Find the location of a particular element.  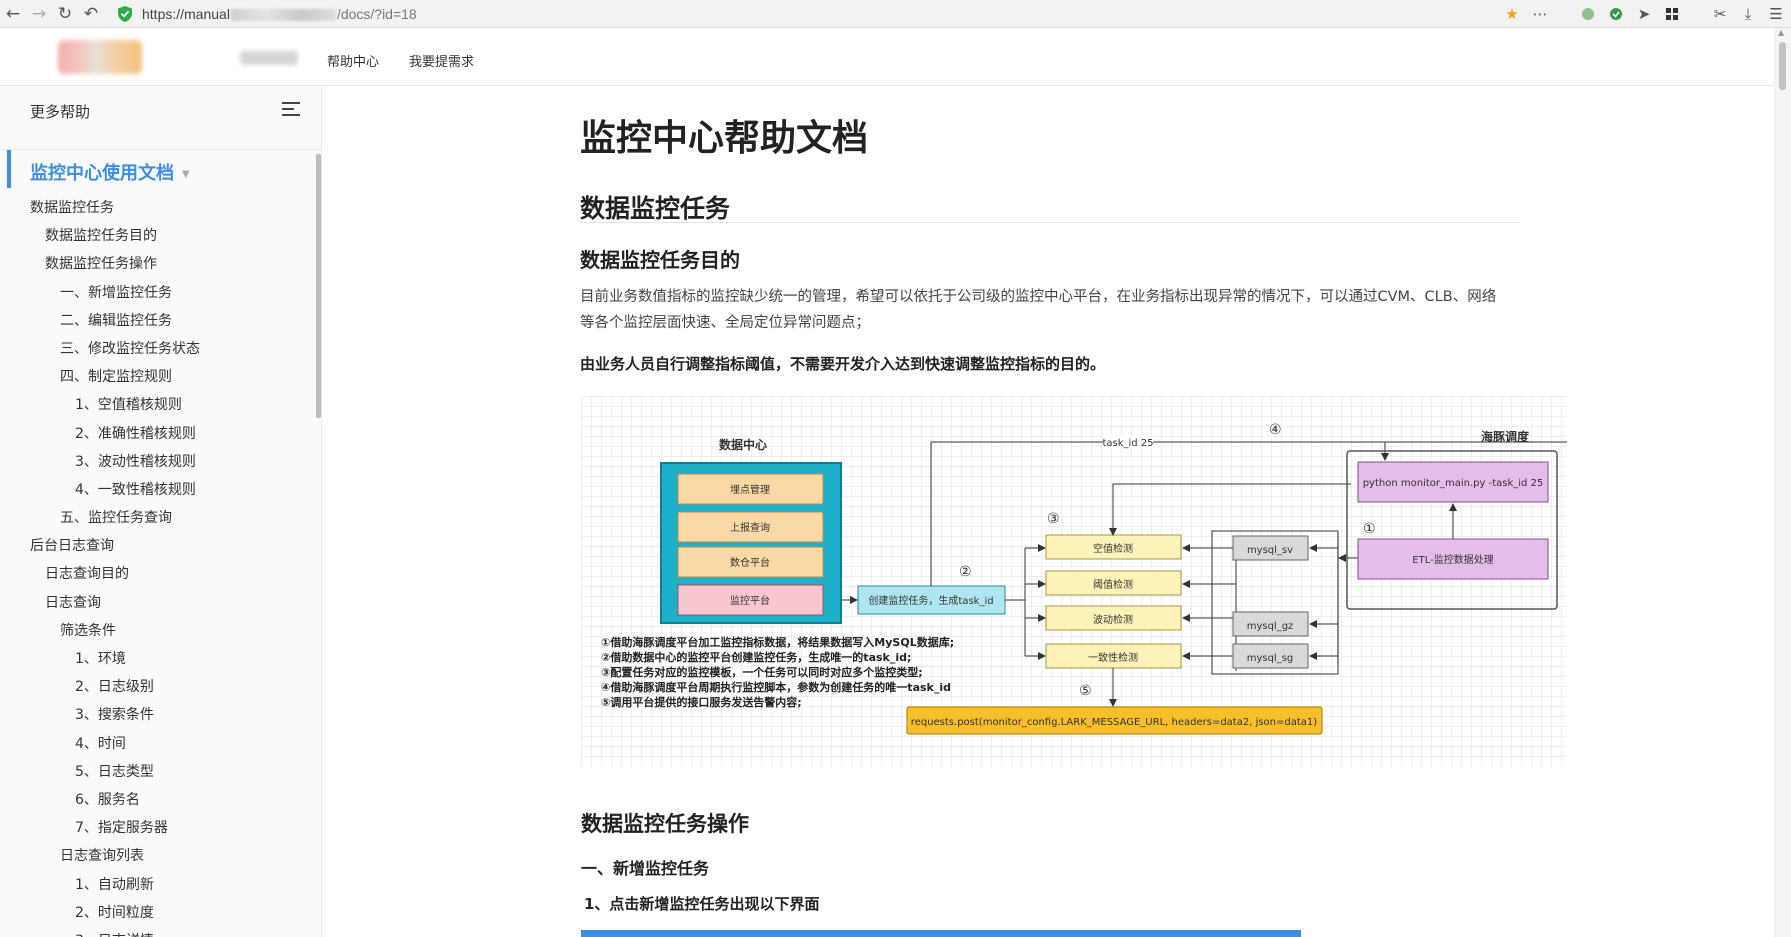

more-dots-icon: ⋯ is located at coordinates (1540, 14).